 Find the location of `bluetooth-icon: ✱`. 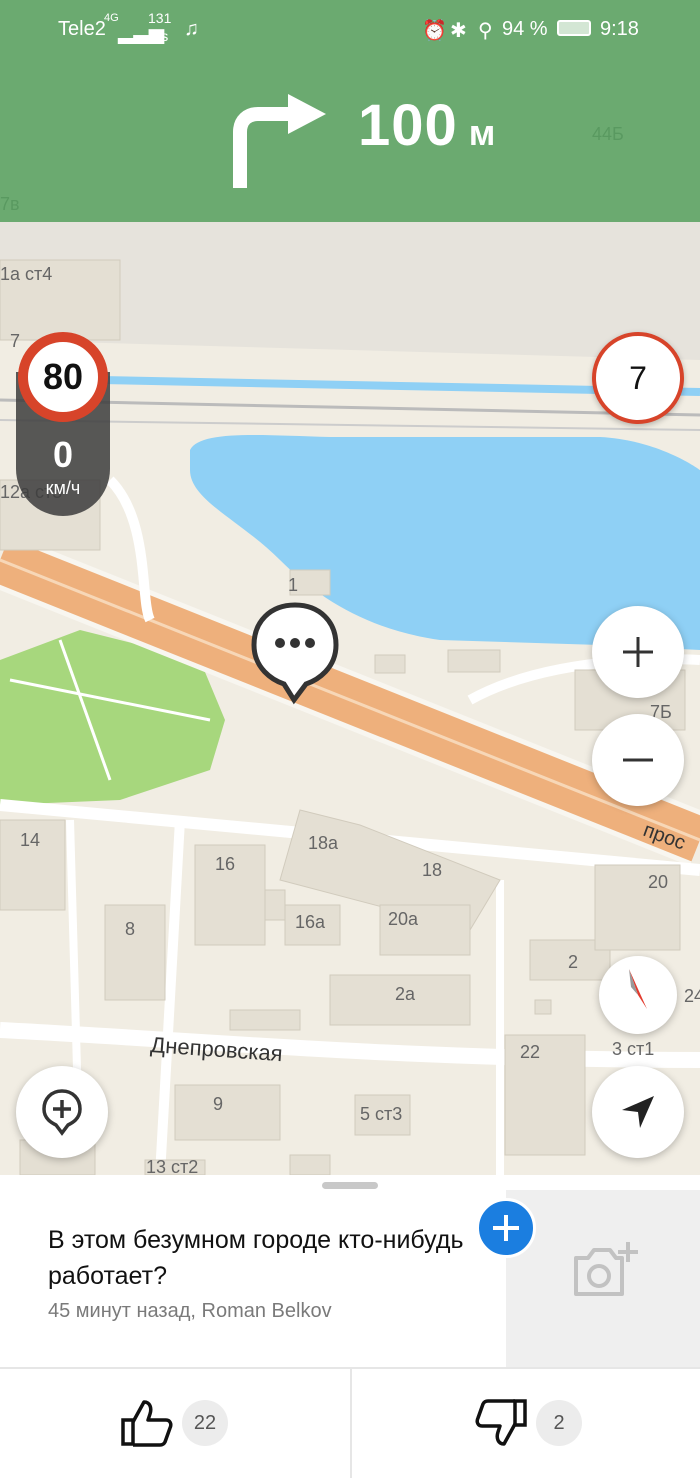

bluetooth-icon: ✱ is located at coordinates (458, 31).